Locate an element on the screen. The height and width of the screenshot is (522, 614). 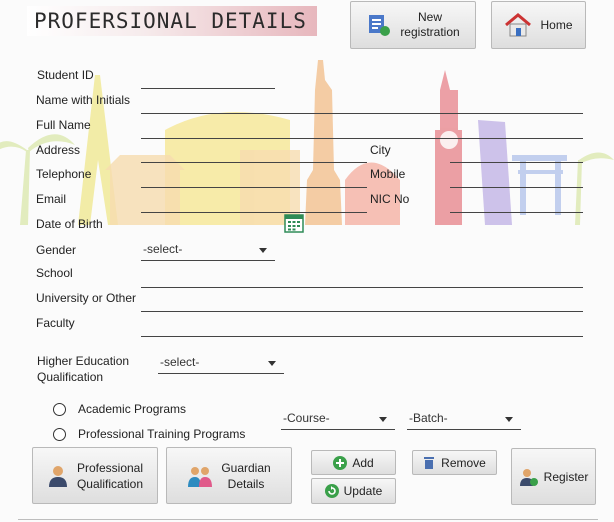
professional-training-radio is located at coordinates (59, 434).